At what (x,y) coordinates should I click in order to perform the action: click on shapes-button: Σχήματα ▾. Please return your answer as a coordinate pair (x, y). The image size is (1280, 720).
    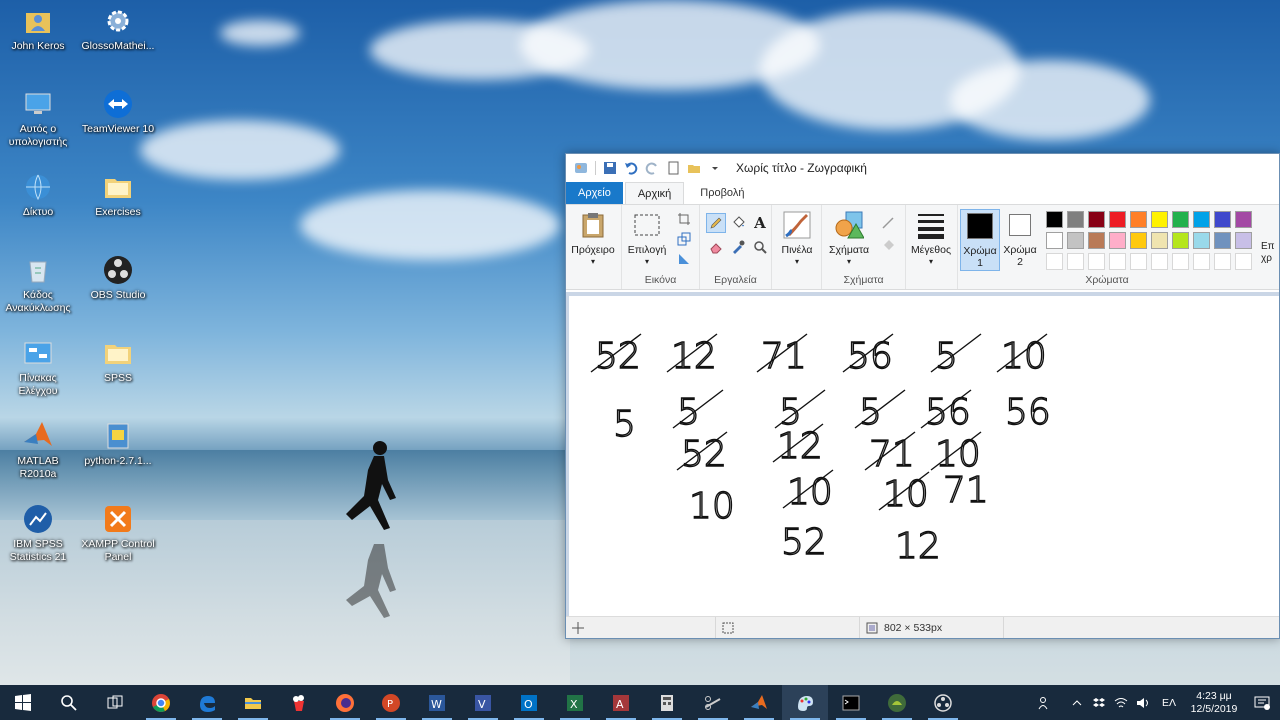
    Looking at the image, I should click on (849, 238).